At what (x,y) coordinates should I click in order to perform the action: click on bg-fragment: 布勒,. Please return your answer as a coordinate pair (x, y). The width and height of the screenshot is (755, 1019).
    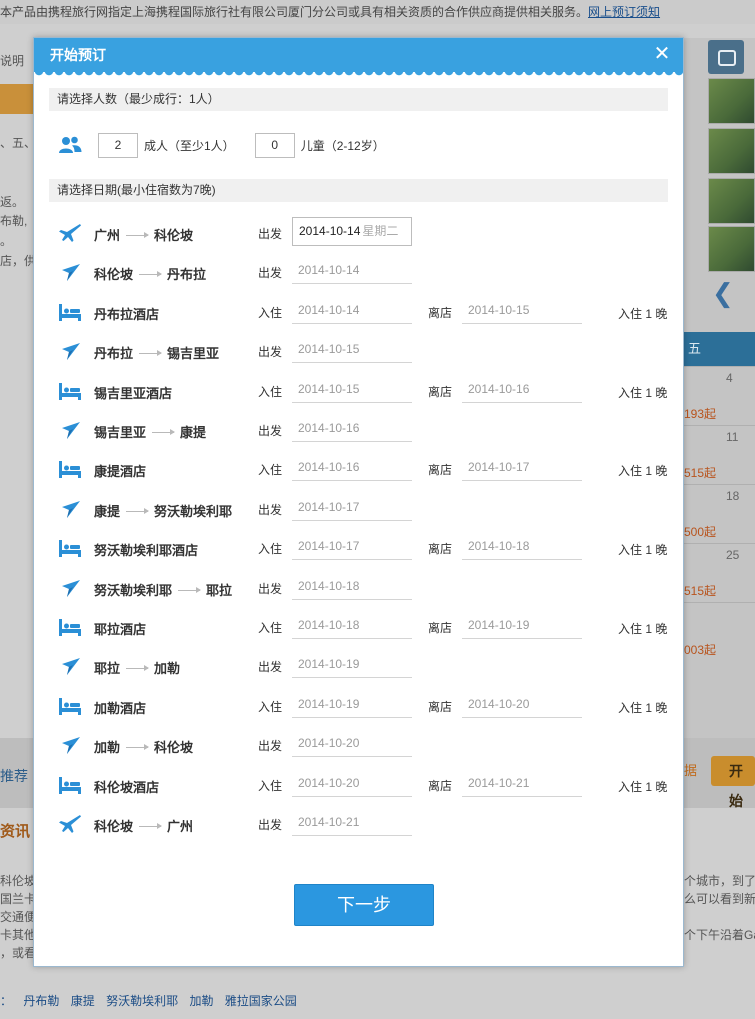
    Looking at the image, I should click on (14, 221).